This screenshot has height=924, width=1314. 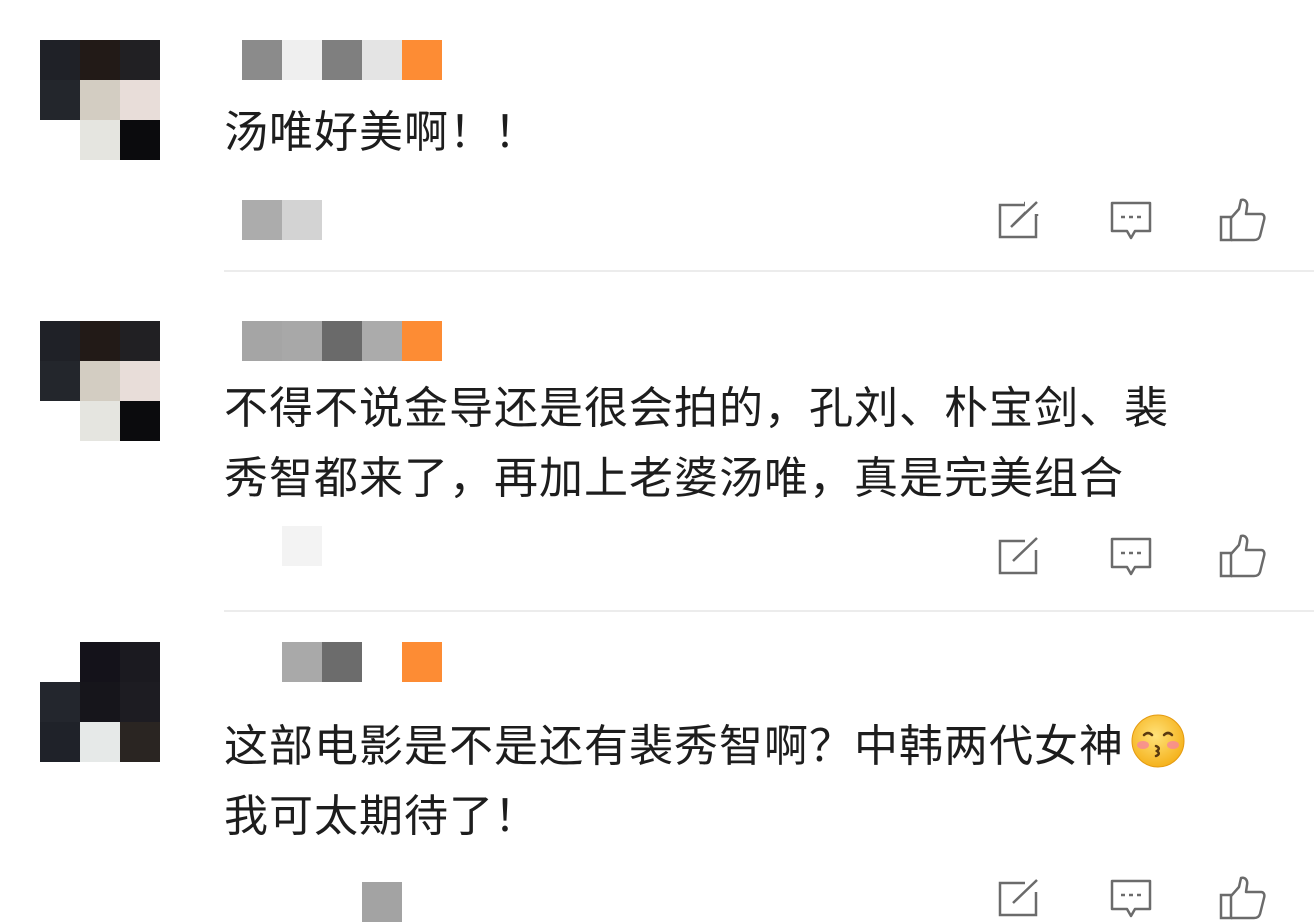 I want to click on comment-text: 这部电影是不是还有裴秀智啊？中韩两代女神 我可太期待了！, so click(x=724, y=782).